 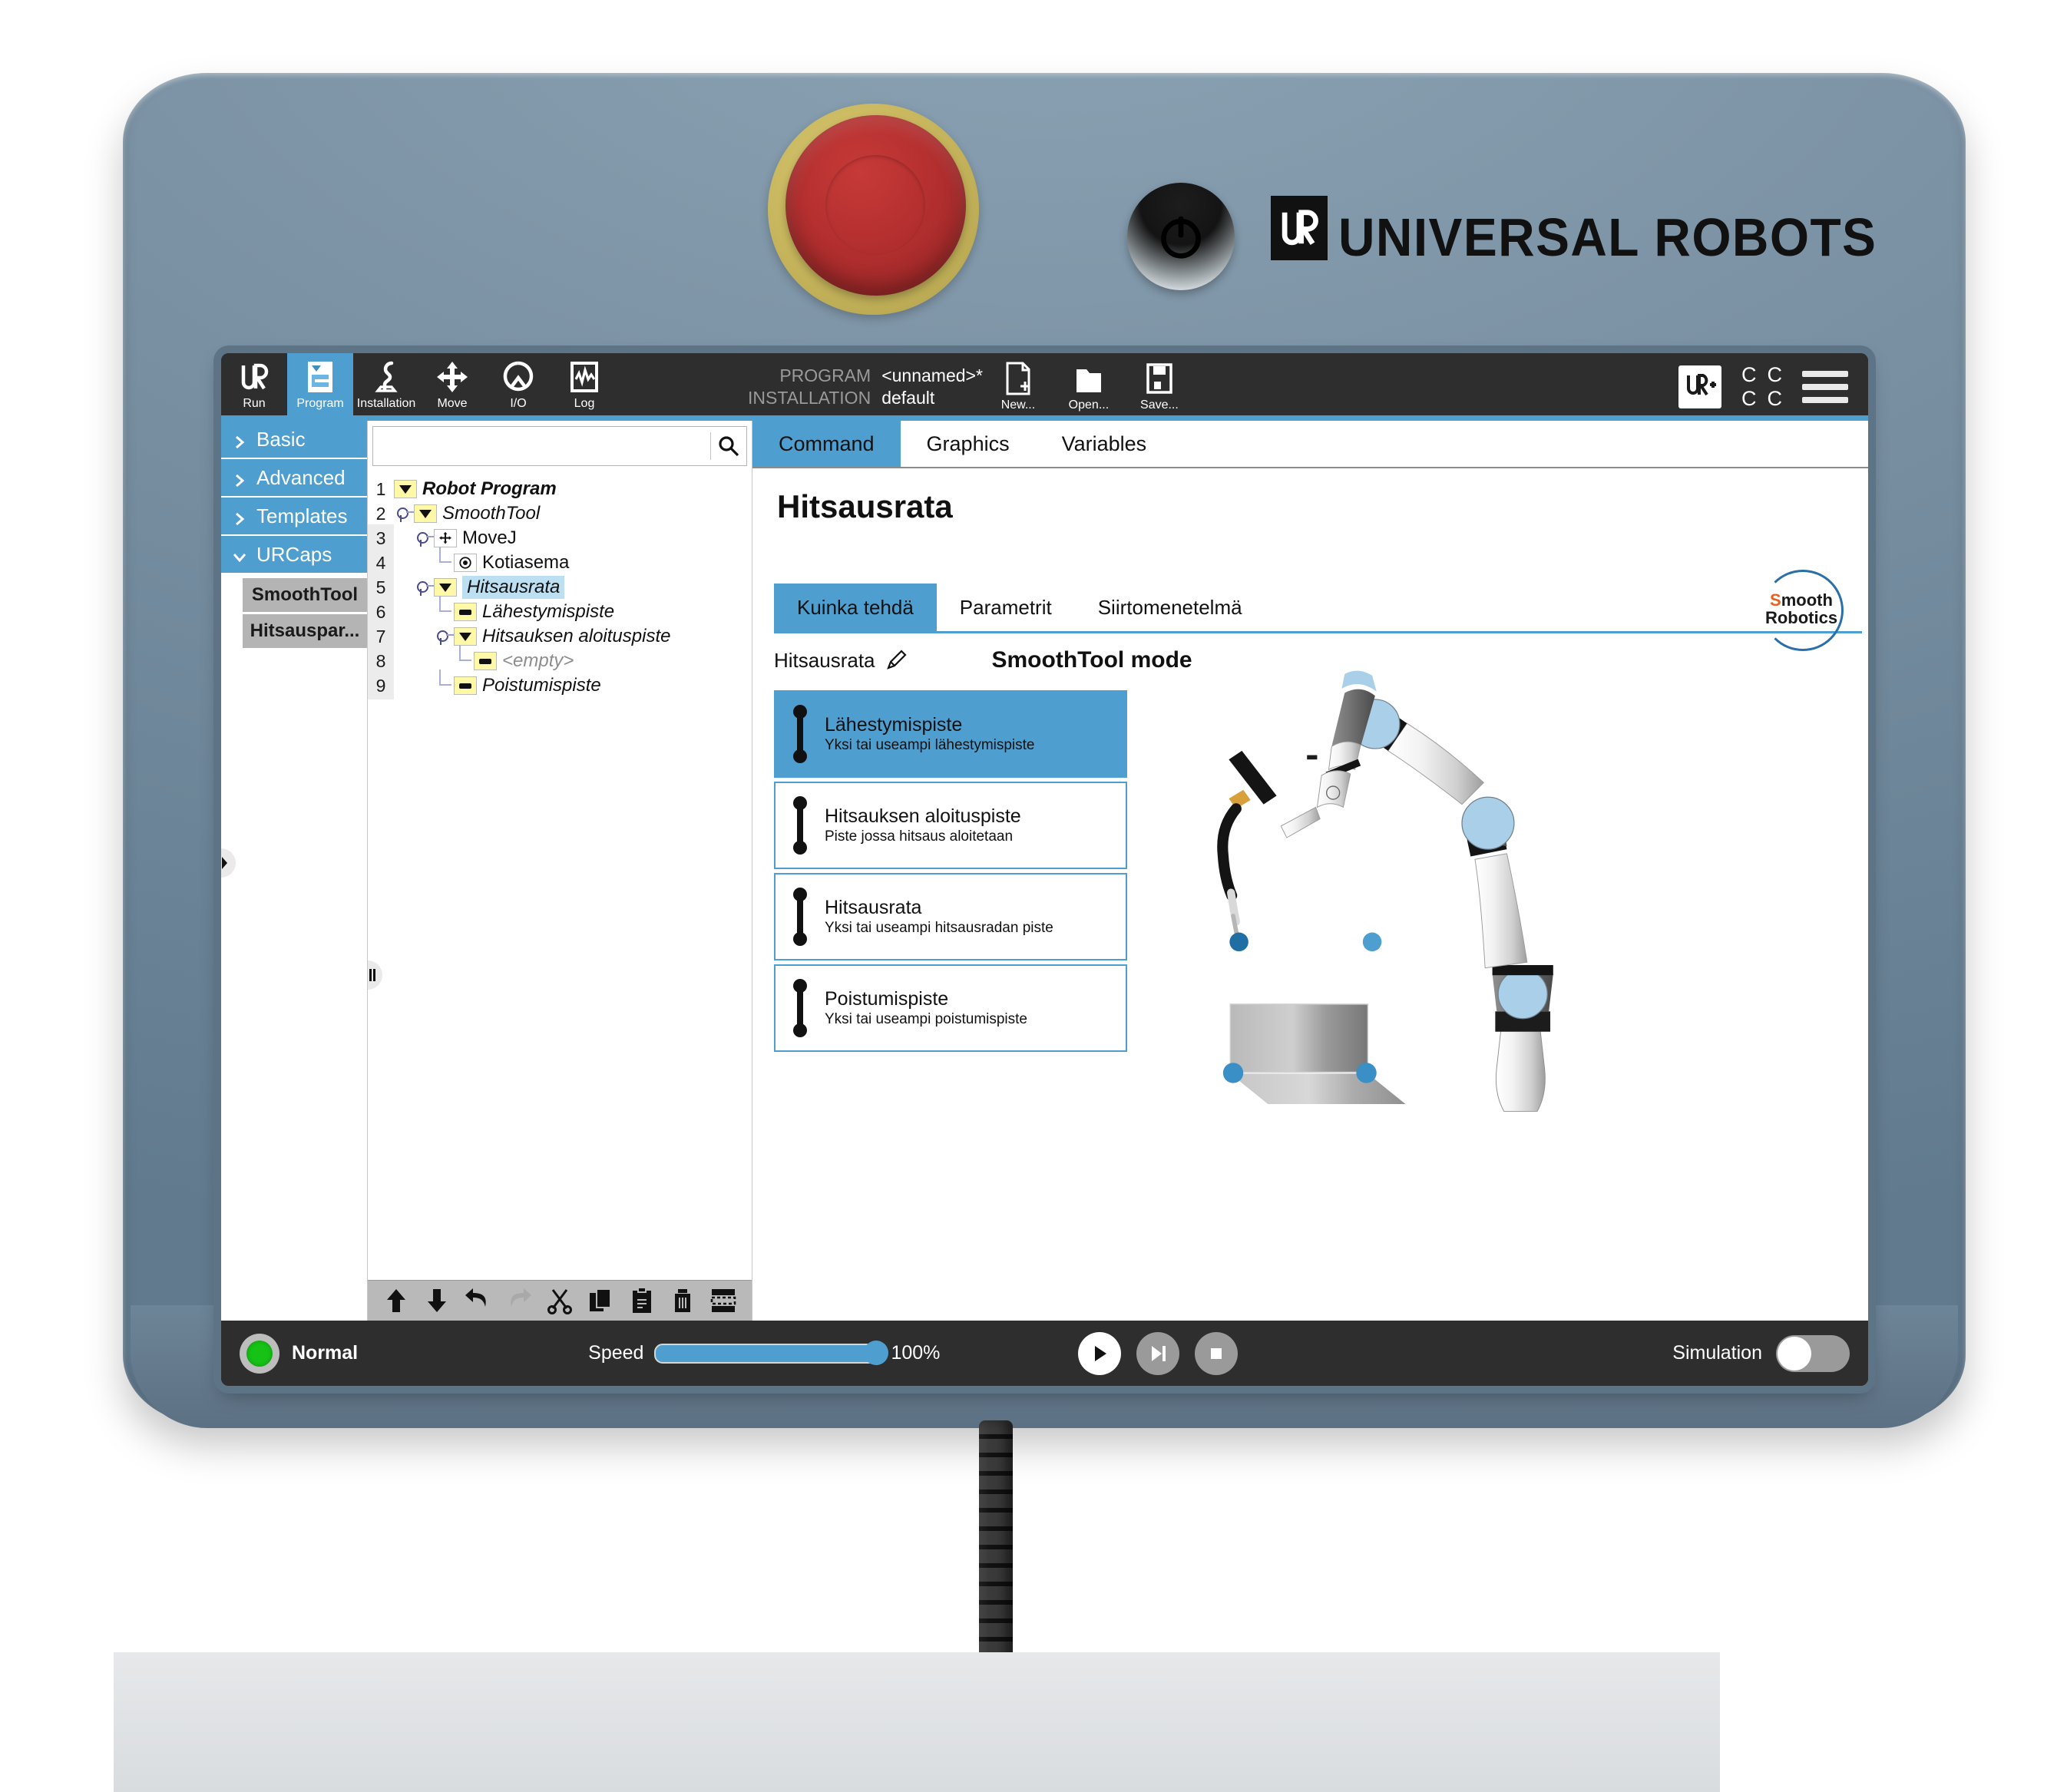 I want to click on smooth-robotics-logo: Smooth Robotics, so click(x=1802, y=610).